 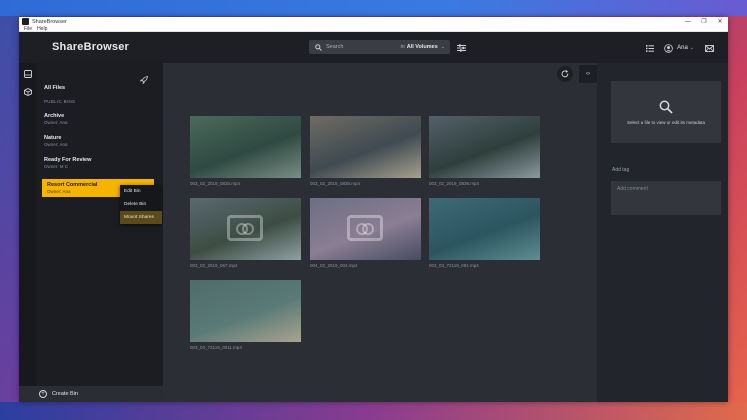 I want to click on user-avatar-icon, so click(x=668, y=48).